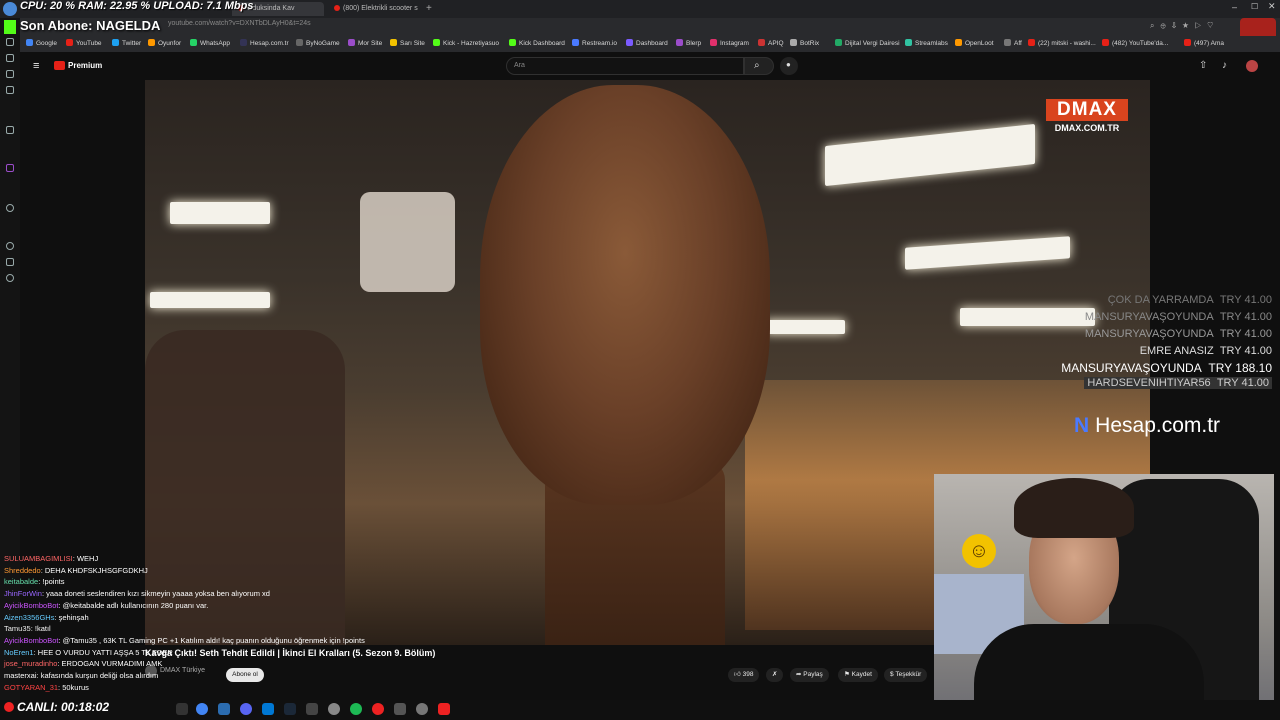 This screenshot has height=720, width=1280. What do you see at coordinates (105, 652) in the screenshot?
I see `chat-text: HEE O VURDU YATTI AŞŞA 5 TL EDER` at bounding box center [105, 652].